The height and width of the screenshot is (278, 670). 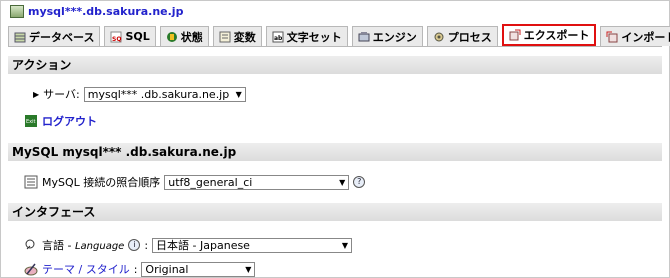 What do you see at coordinates (62, 37) in the screenshot?
I see `tab-label: データベース` at bounding box center [62, 37].